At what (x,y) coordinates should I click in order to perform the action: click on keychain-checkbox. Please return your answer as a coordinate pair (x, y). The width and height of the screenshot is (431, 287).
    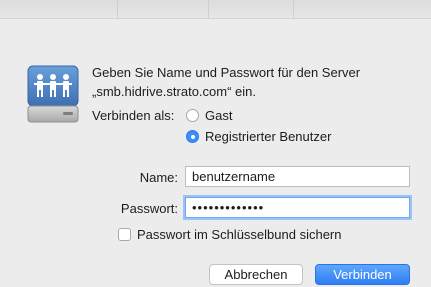
    Looking at the image, I should click on (124, 234).